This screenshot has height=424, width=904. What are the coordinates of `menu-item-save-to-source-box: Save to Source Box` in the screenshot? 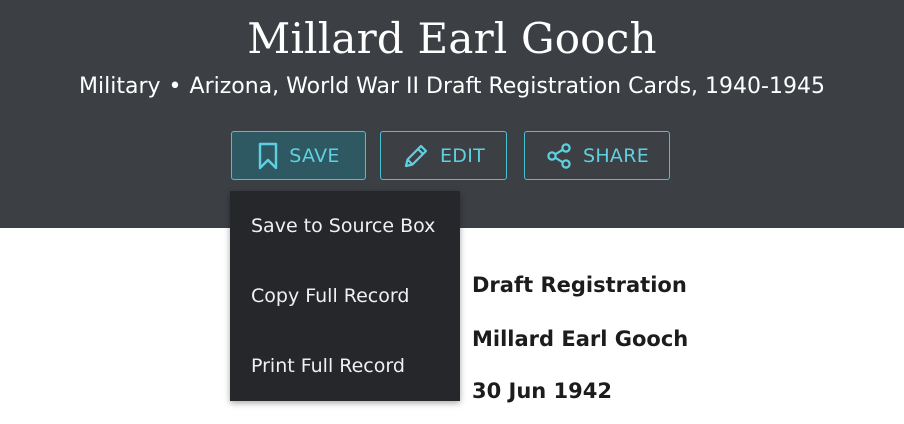 It's located at (345, 226).